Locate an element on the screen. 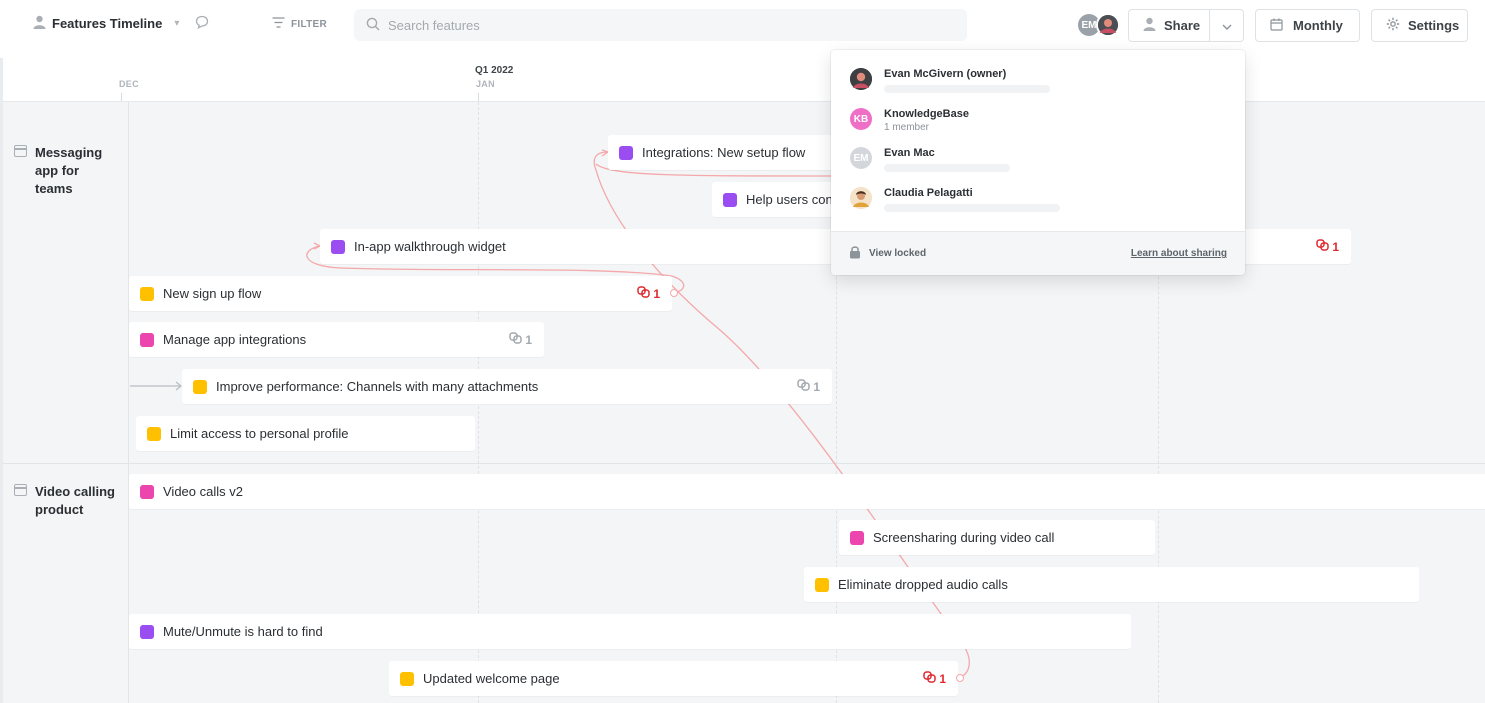  feature-label: Video calls v2 is located at coordinates (203, 491).